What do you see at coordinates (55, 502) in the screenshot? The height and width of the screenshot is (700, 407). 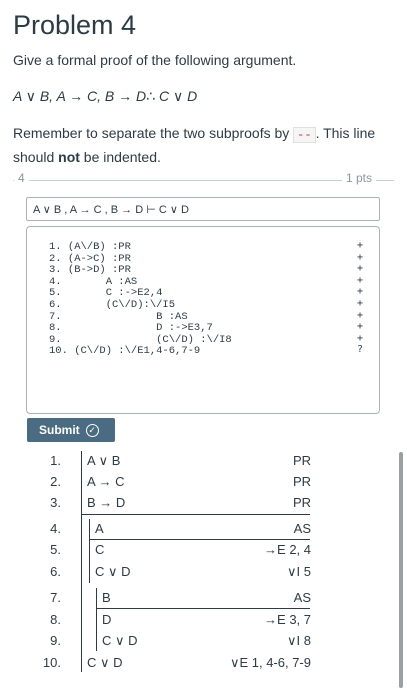 I see `proof-line-number: 3.` at bounding box center [55, 502].